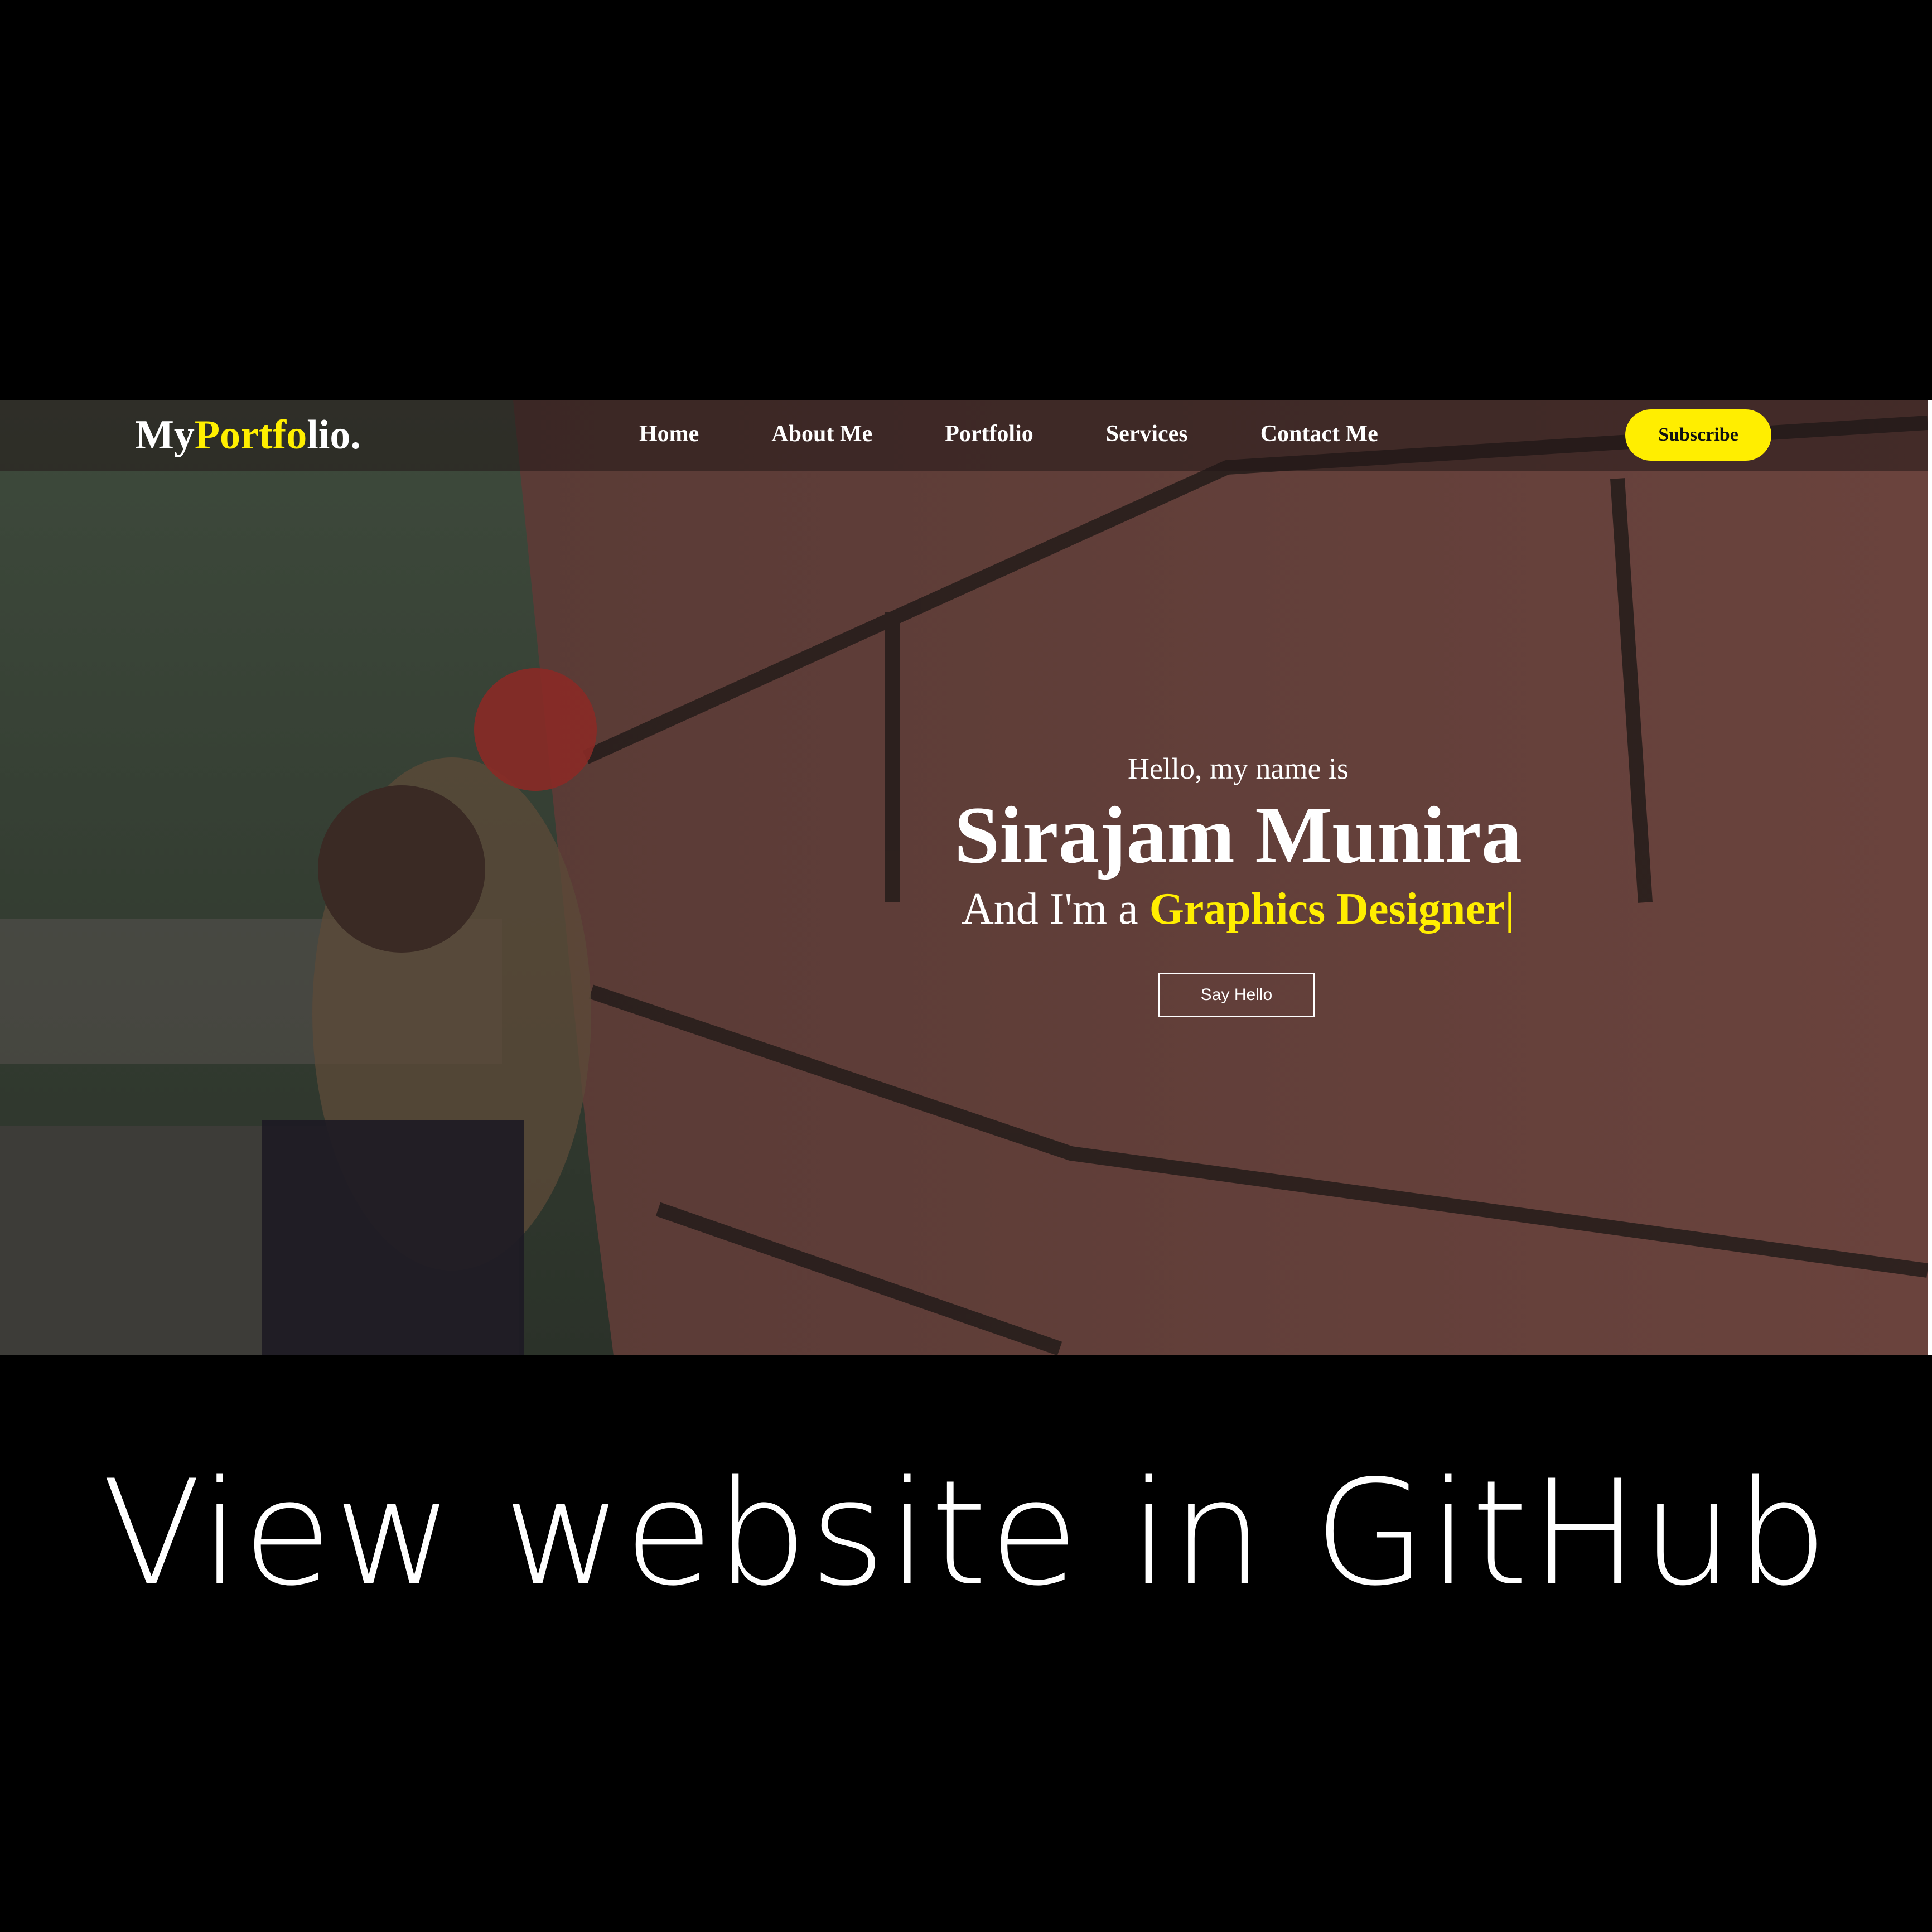 Image resolution: width=1932 pixels, height=1932 pixels. I want to click on brand-suffix: lio., so click(334, 435).